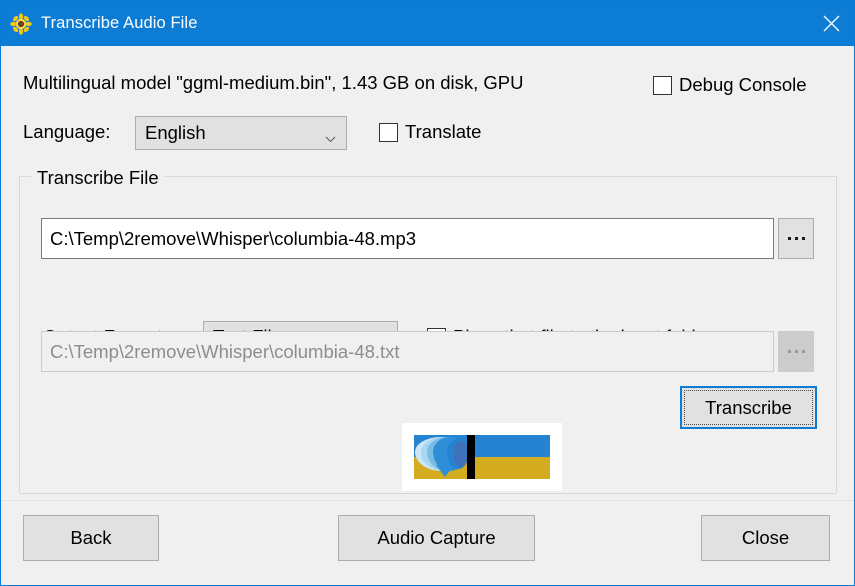 This screenshot has width=855, height=586. I want to click on transcribe-file-group-title: Transcribe File, so click(98, 178).